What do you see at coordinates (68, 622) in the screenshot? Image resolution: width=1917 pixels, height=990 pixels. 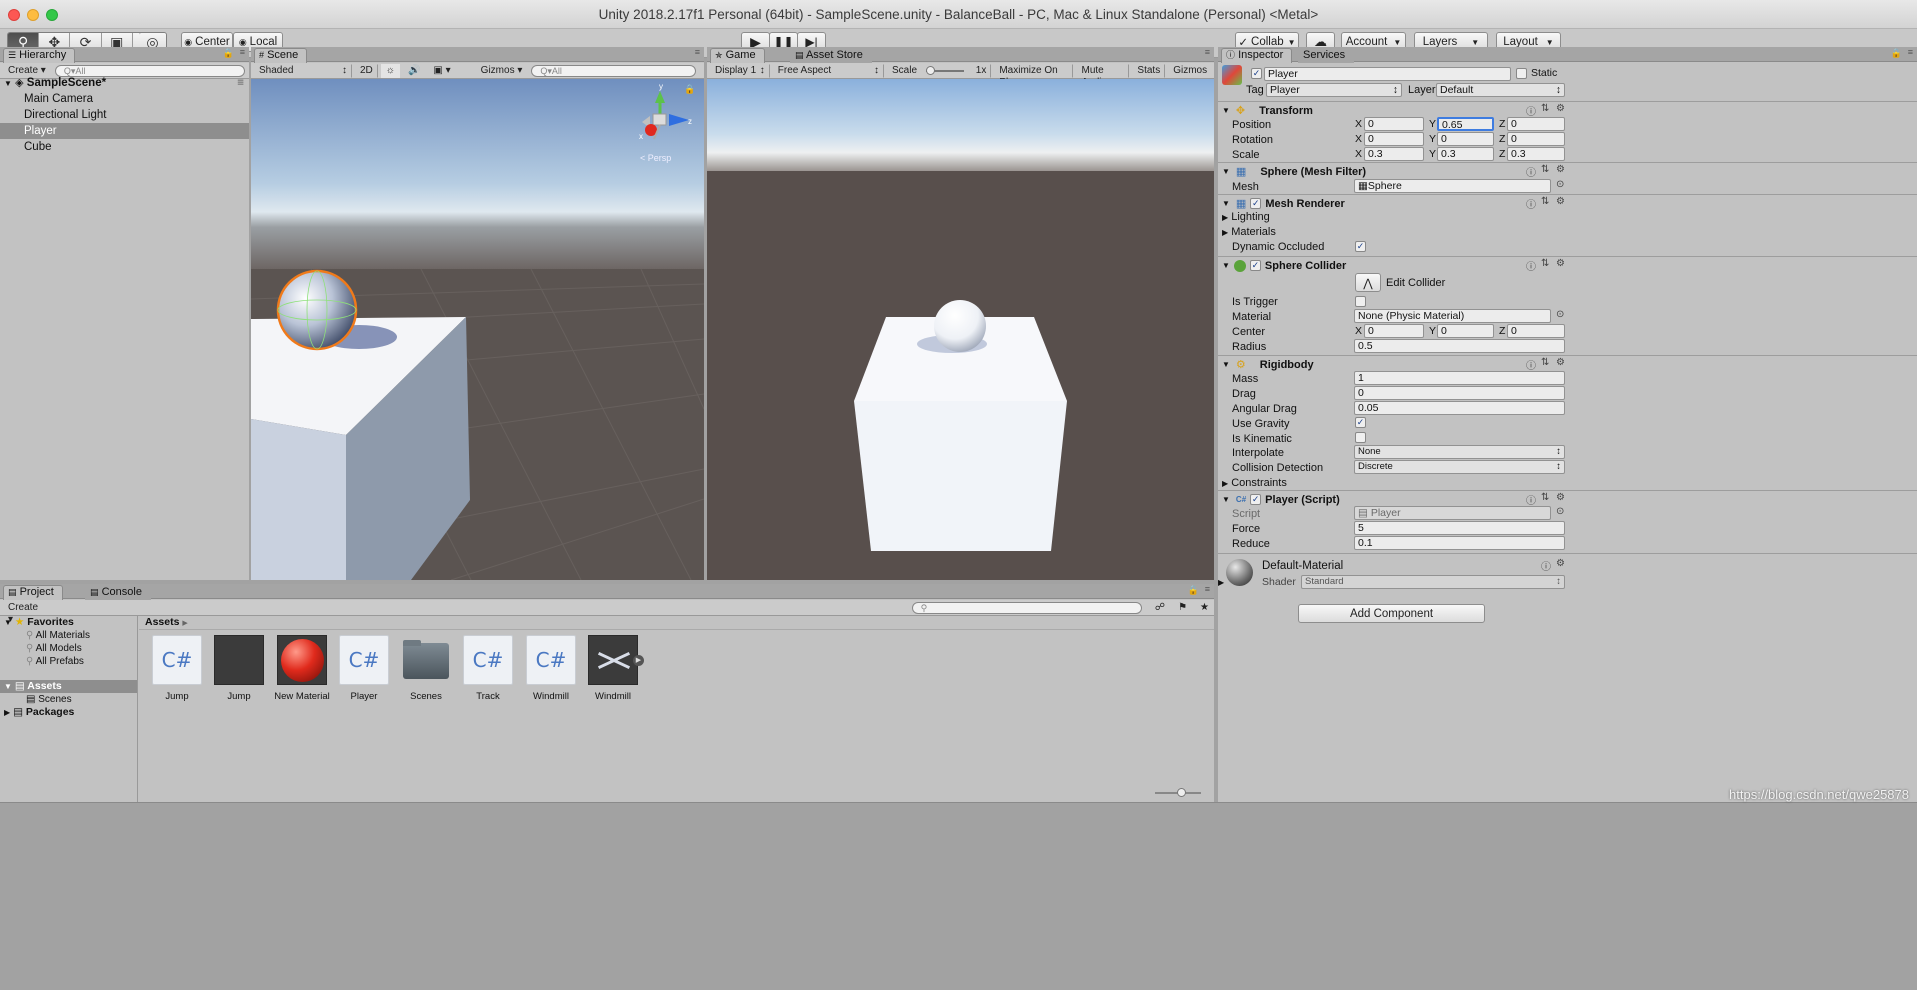 I see `favorites-row: ▼ ★ Favorites` at bounding box center [68, 622].